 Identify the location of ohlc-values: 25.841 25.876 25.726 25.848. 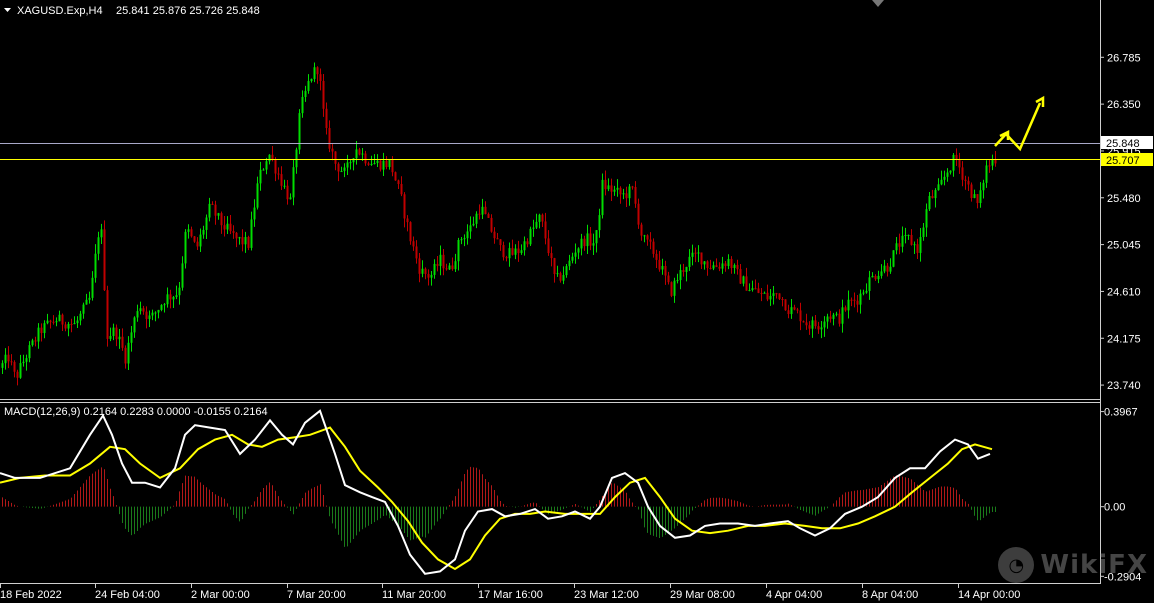
(188, 11).